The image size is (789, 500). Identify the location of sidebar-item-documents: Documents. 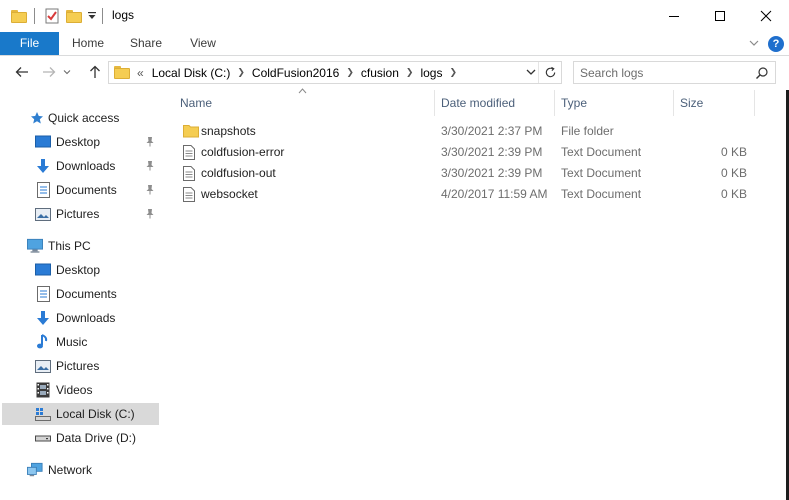
(79, 190).